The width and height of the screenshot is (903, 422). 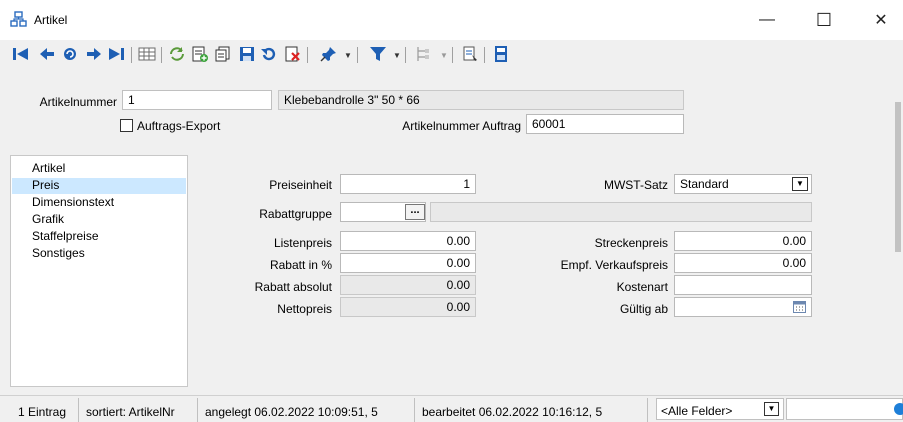 I want to click on title-bar: Artikel — ☐ ✕, so click(x=451, y=20).